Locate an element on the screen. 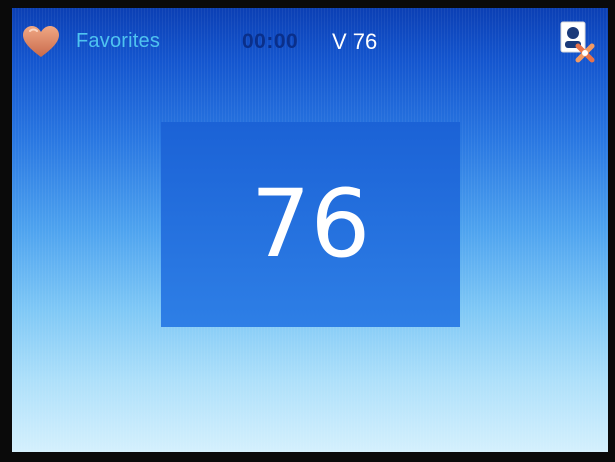 The image size is (615, 462). channel-number: 76 is located at coordinates (310, 224).